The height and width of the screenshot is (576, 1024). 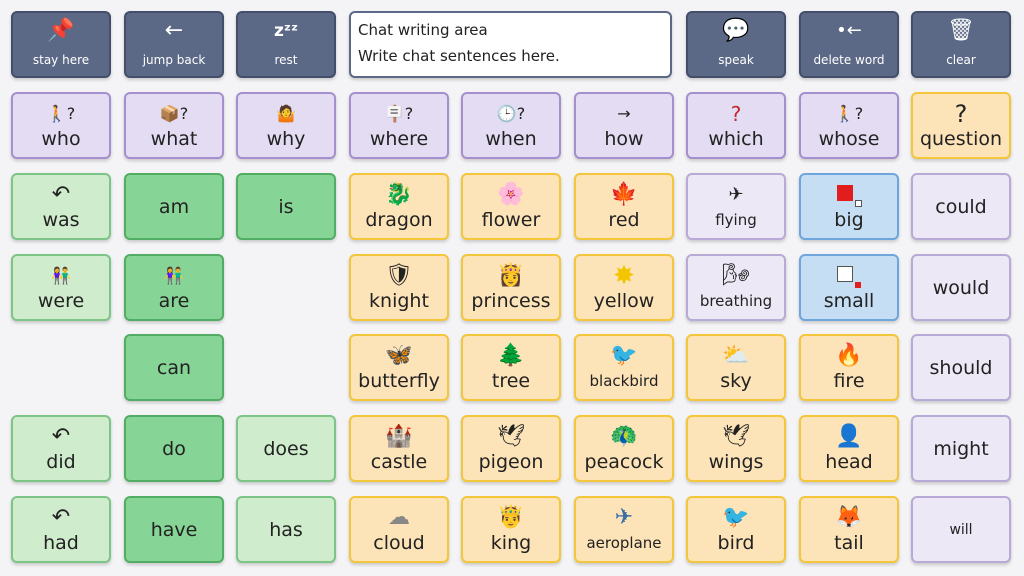 I want to click on word-tree: 🌲 tree, so click(x=511, y=367).